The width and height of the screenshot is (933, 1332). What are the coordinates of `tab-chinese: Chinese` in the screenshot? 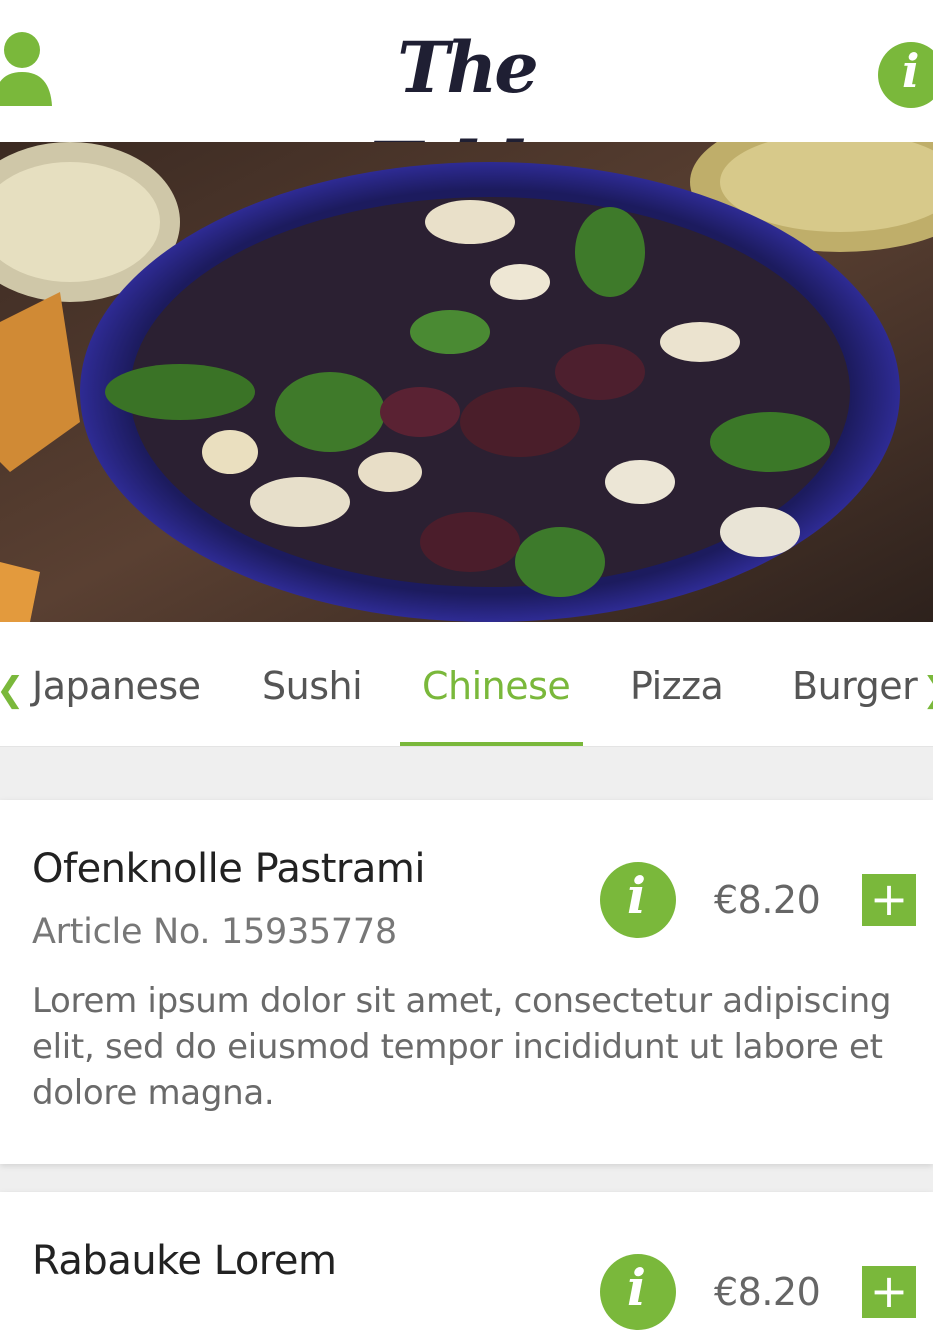 It's located at (496, 686).